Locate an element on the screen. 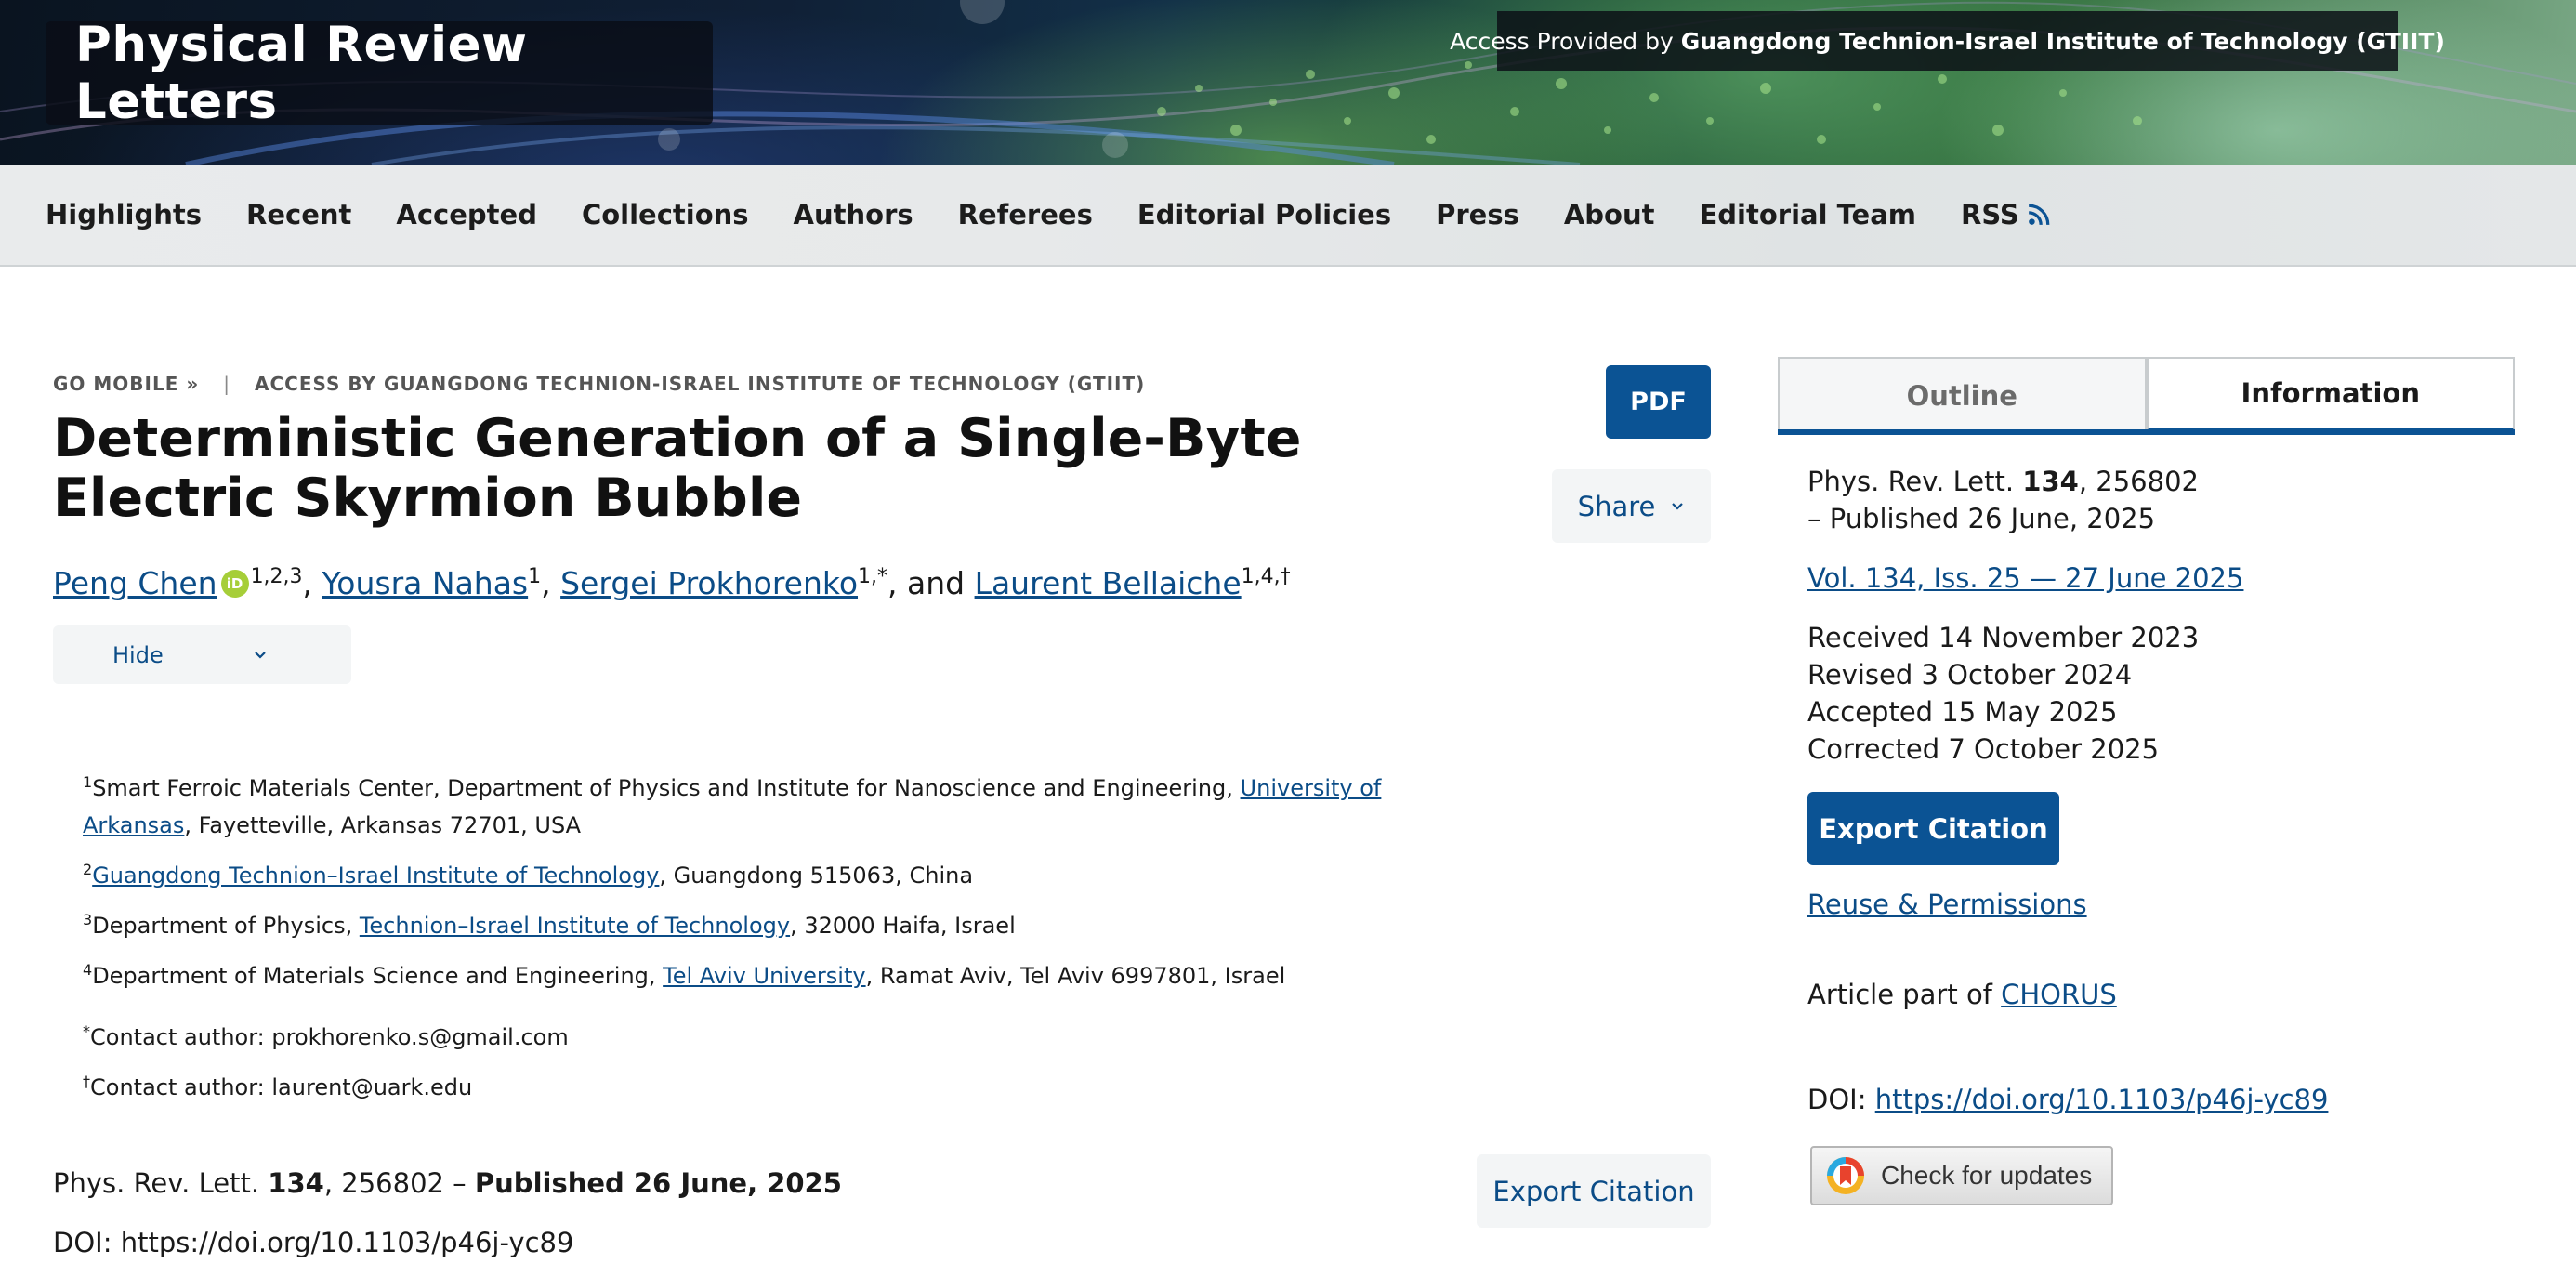  issue-link: Vol. 134, Iss. 25 — 27 June 2025 is located at coordinates (2025, 578).